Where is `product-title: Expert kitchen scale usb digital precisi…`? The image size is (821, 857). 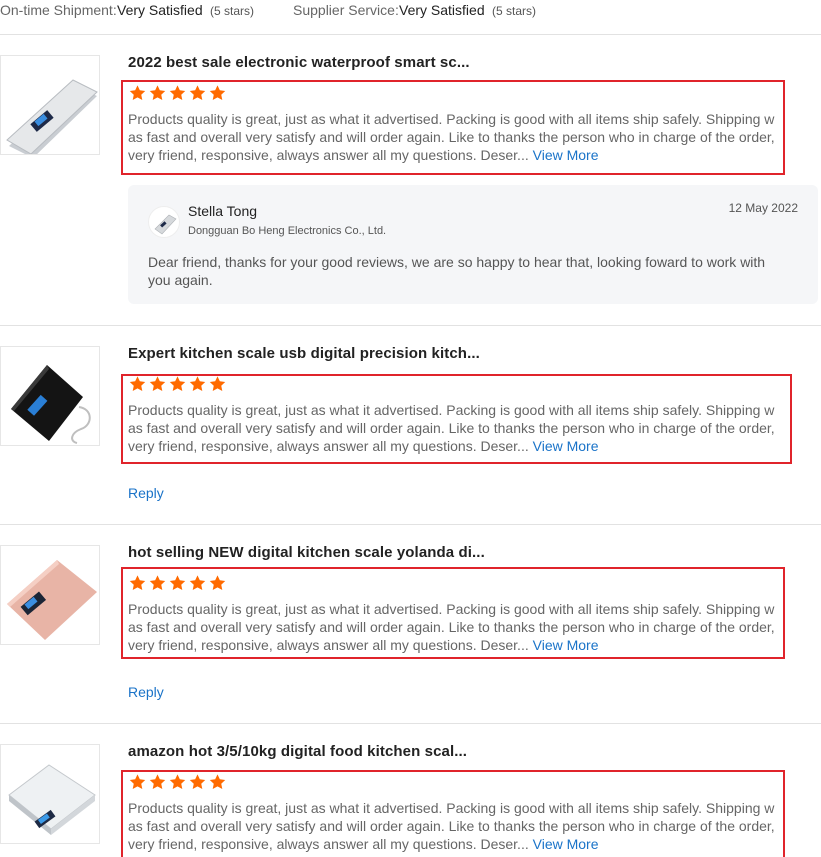
product-title: Expert kitchen scale usb digital precisi… is located at coordinates (304, 353).